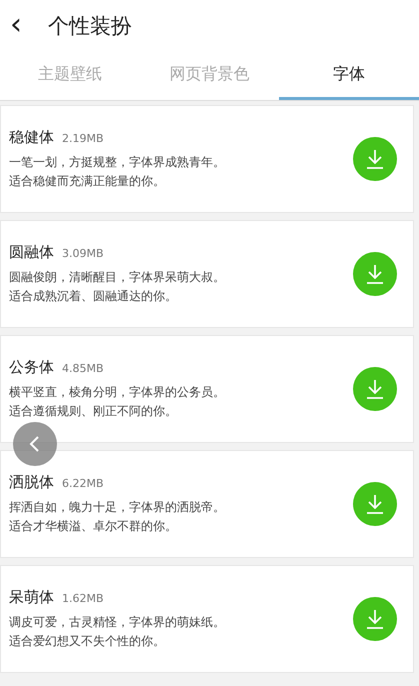 The height and width of the screenshot is (686, 419). I want to click on file-size: 4.85MB, so click(83, 368).